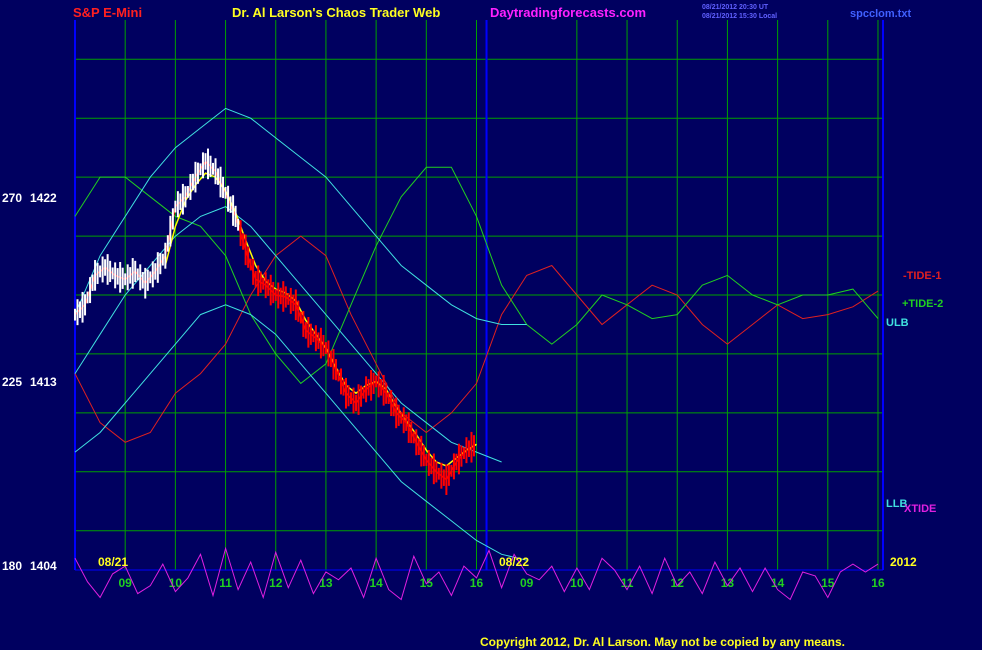  Describe the element at coordinates (43, 382) in the screenshot. I see `y-tick-right-1413: 1413` at that location.